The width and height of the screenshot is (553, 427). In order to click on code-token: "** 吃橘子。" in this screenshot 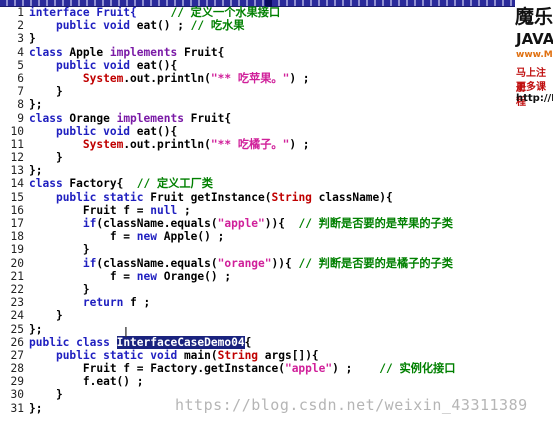, I will do `click(250, 144)`.